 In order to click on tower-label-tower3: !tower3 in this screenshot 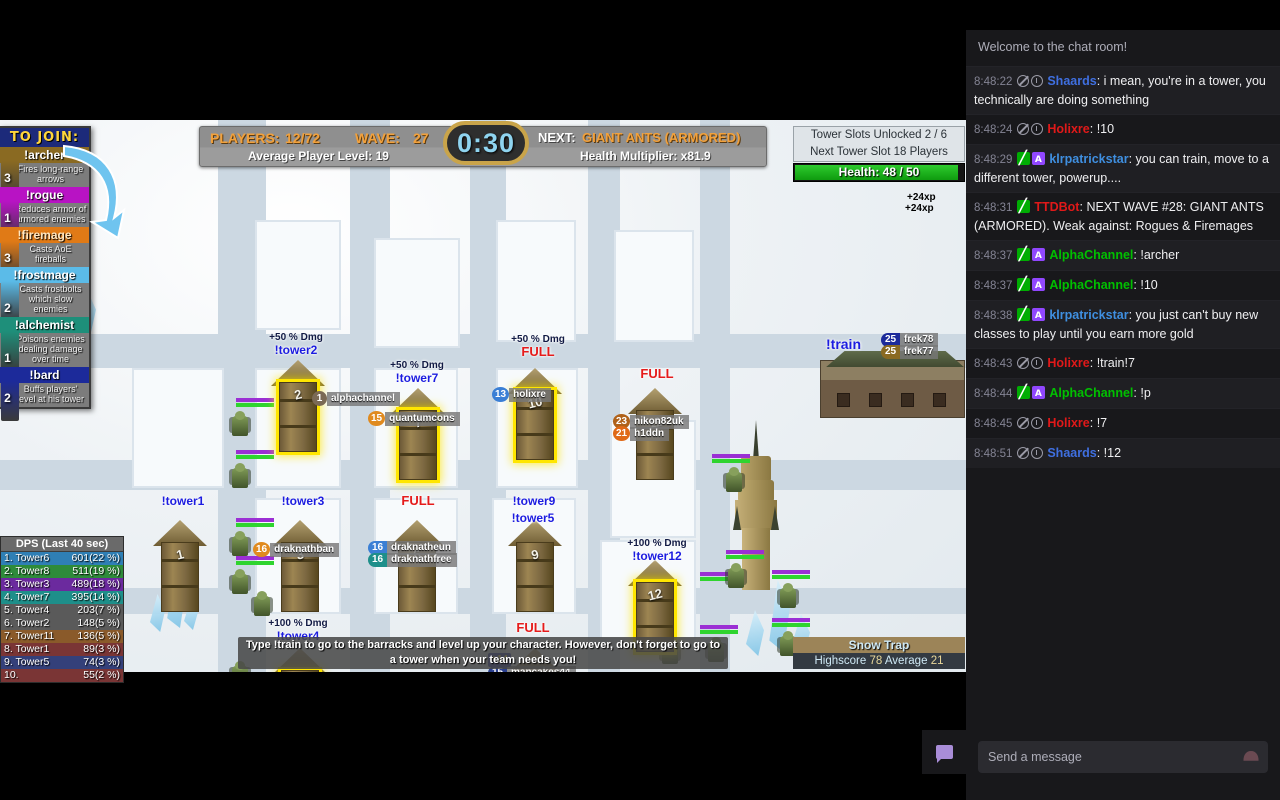, I will do `click(303, 501)`.